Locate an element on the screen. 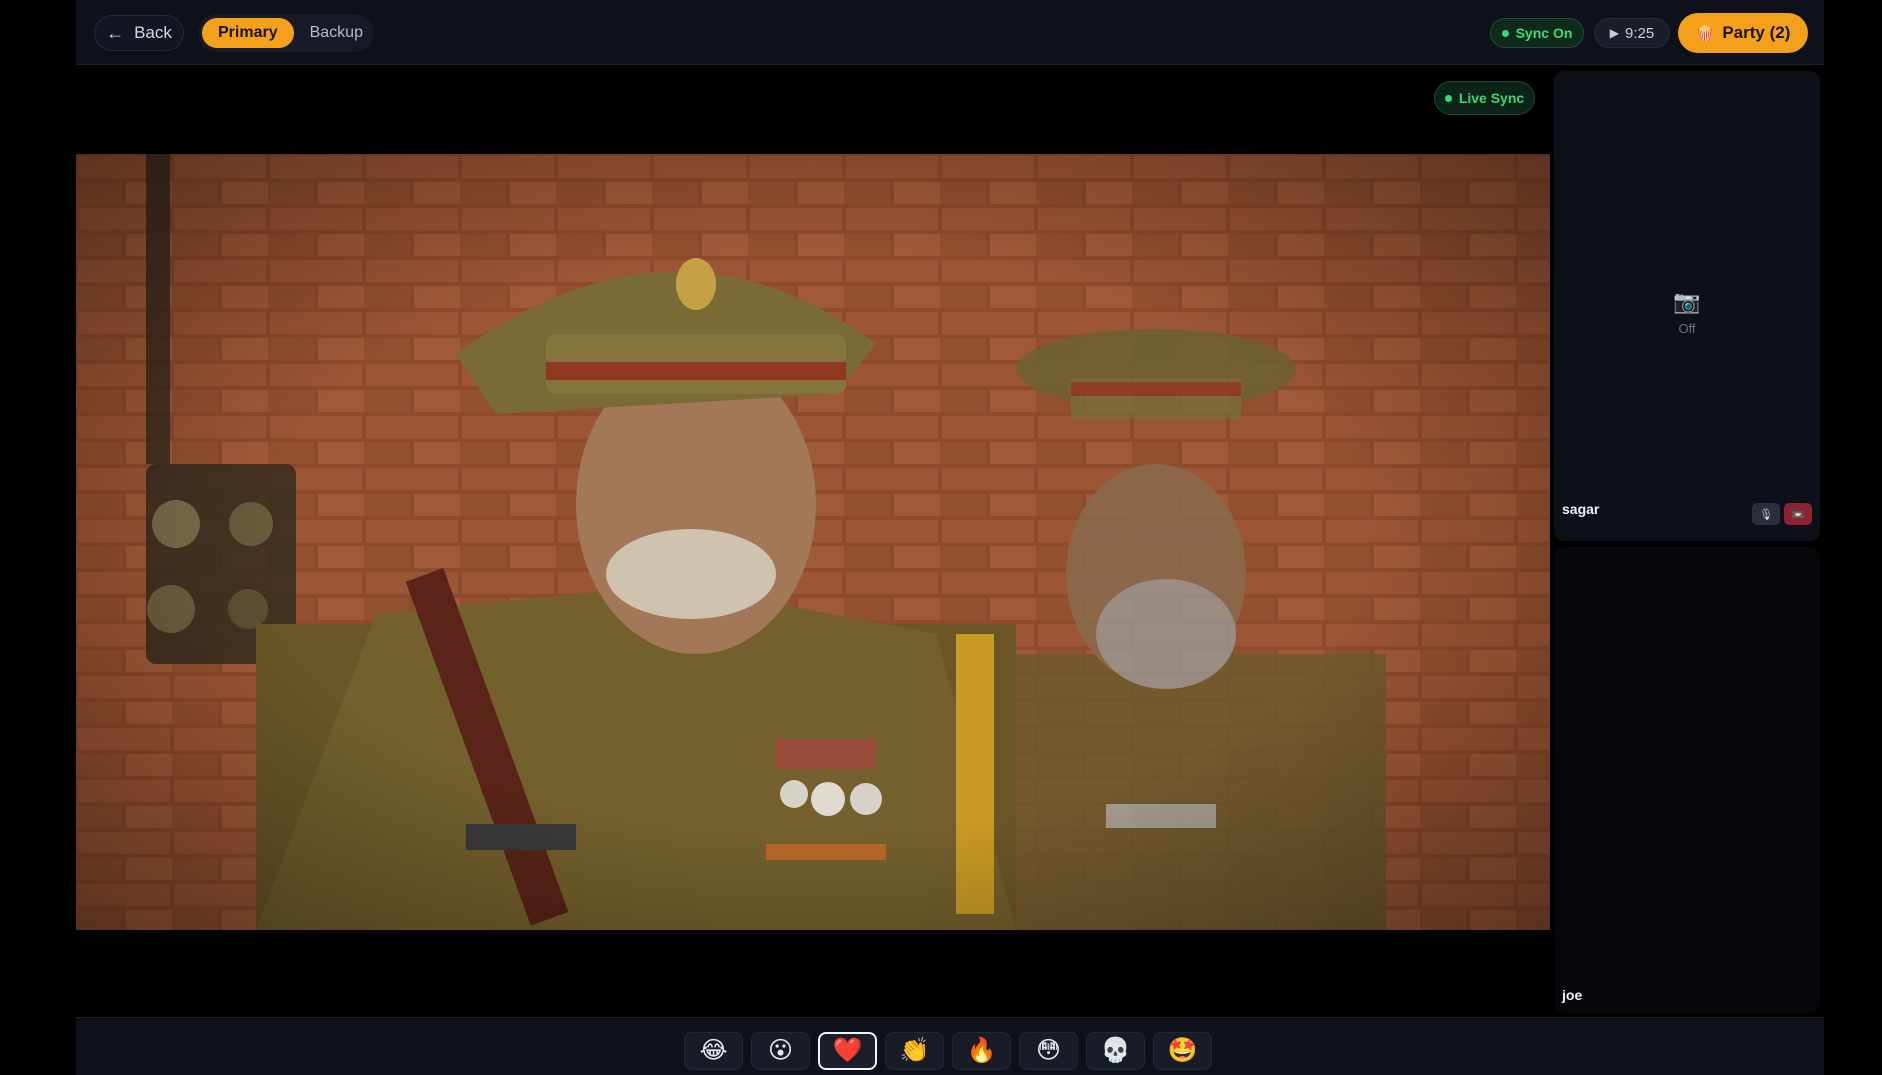 The image size is (1882, 1075). reaction-bar: 😂 😮 ❤️ 👏 🔥 😳 💀 🤩 is located at coordinates (950, 1046).